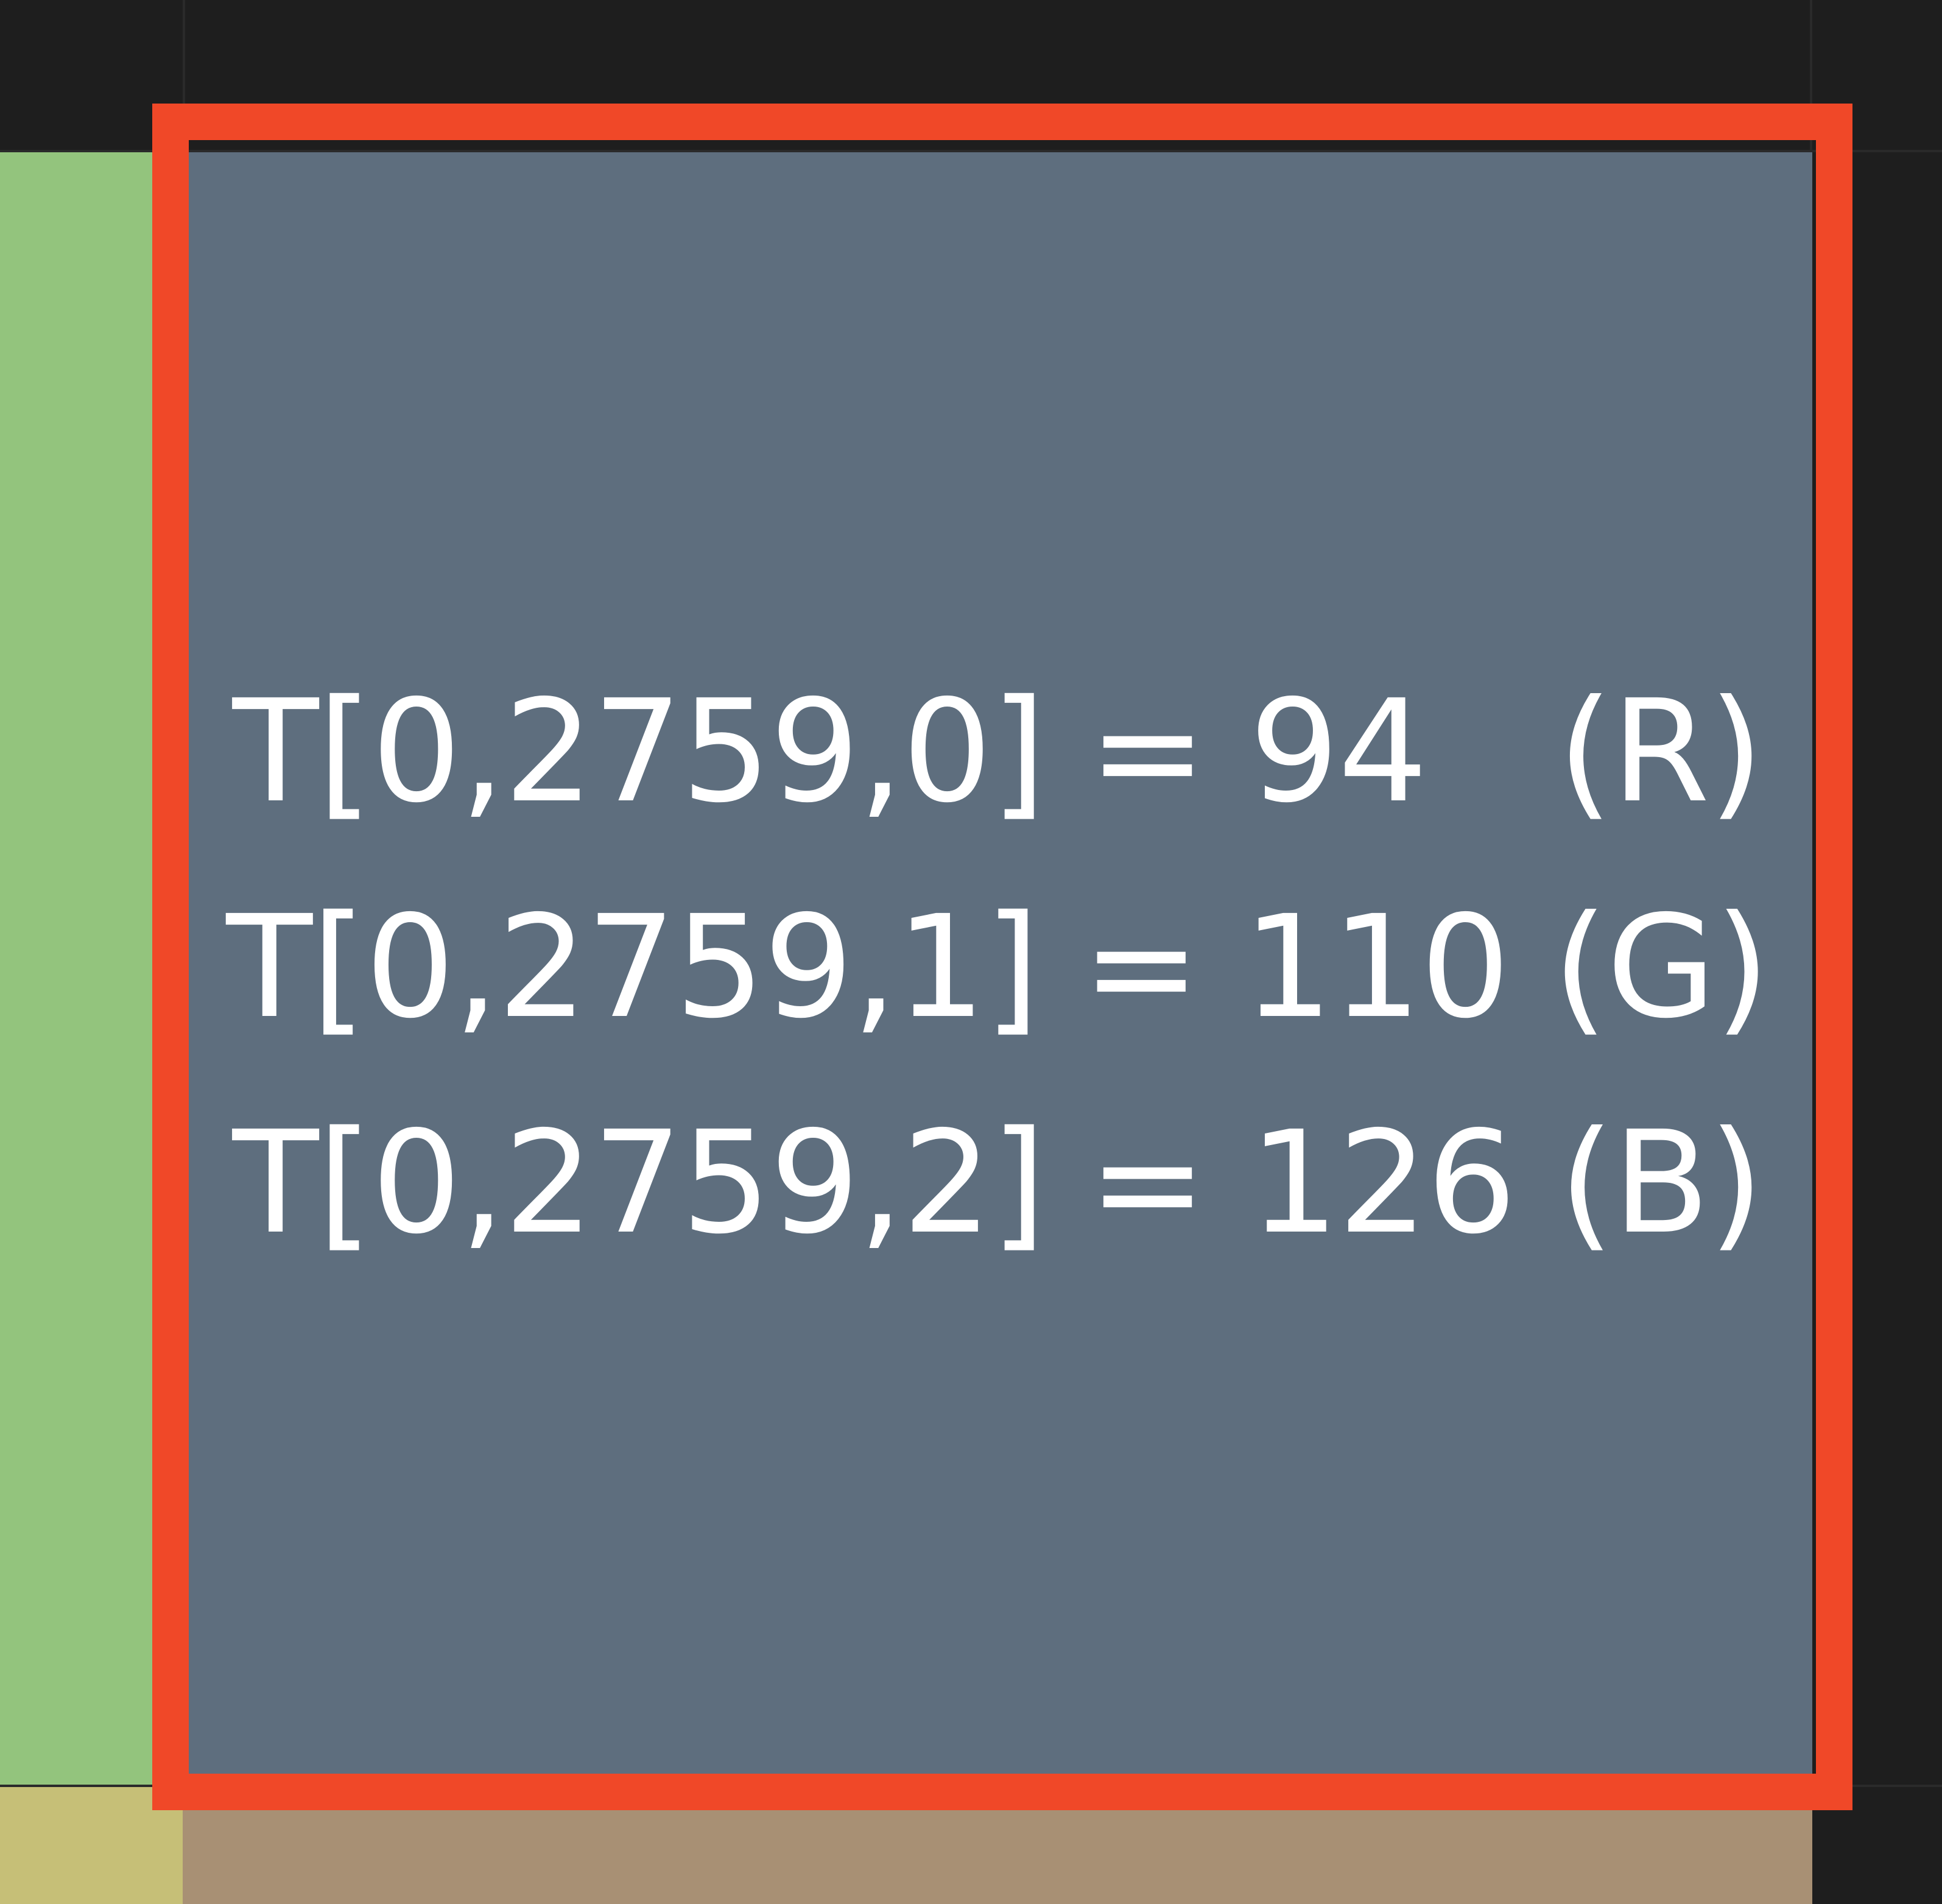 This screenshot has height=1904, width=1942. I want to click on red-channel-value: T[0,2759,0] = 94 (R), so click(998, 752).